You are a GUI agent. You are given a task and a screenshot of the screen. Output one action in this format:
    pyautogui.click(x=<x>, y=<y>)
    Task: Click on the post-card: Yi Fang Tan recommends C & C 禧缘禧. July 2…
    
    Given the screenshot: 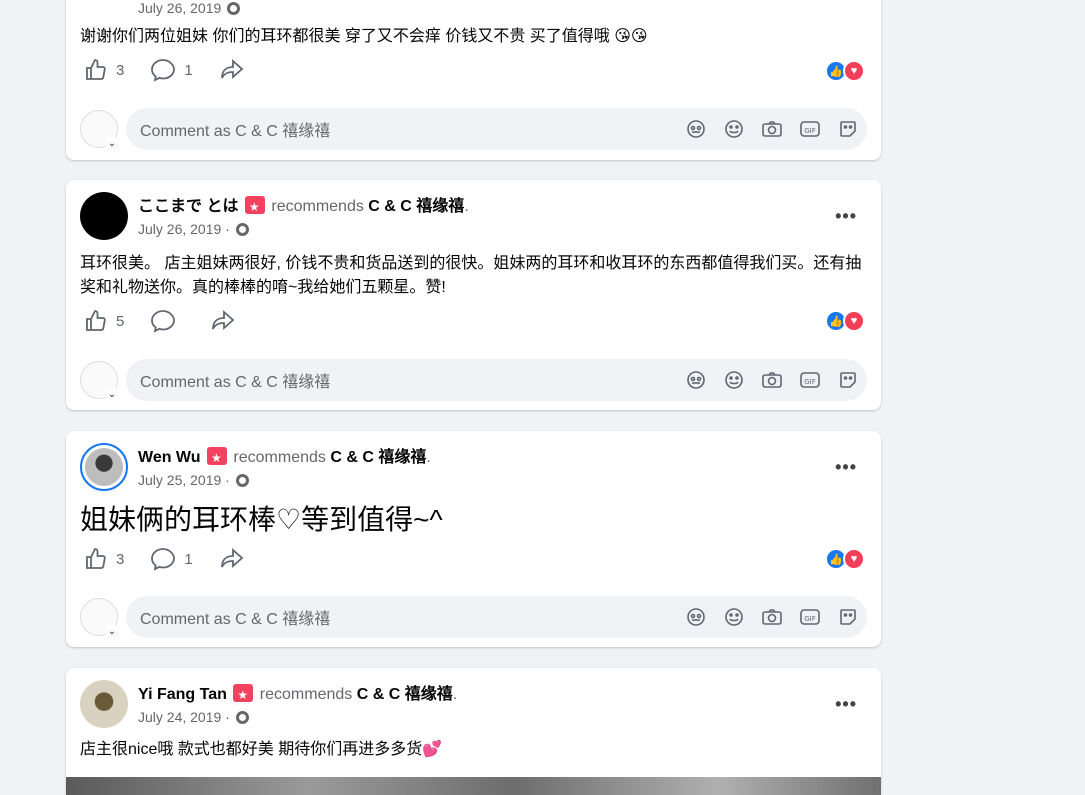 What is the action you would take?
    pyautogui.click(x=473, y=731)
    